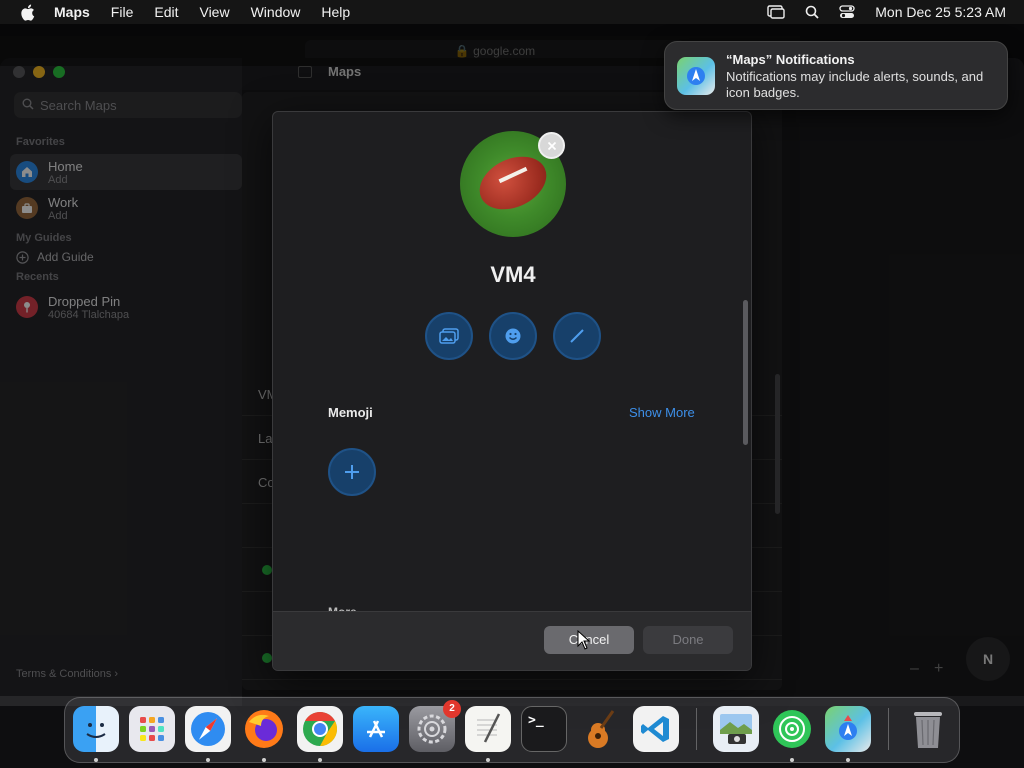  Describe the element at coordinates (122, 12) in the screenshot. I see `menu-file: File` at that location.